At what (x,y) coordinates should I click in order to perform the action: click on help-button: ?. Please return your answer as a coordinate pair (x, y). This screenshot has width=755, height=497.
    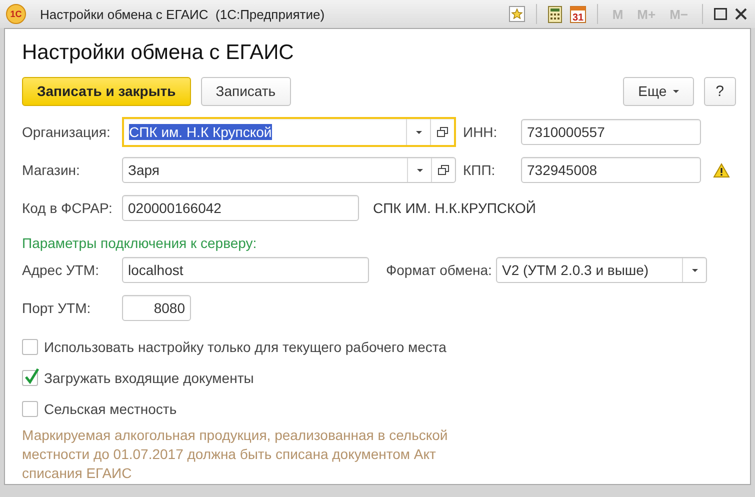
    Looking at the image, I should click on (720, 91).